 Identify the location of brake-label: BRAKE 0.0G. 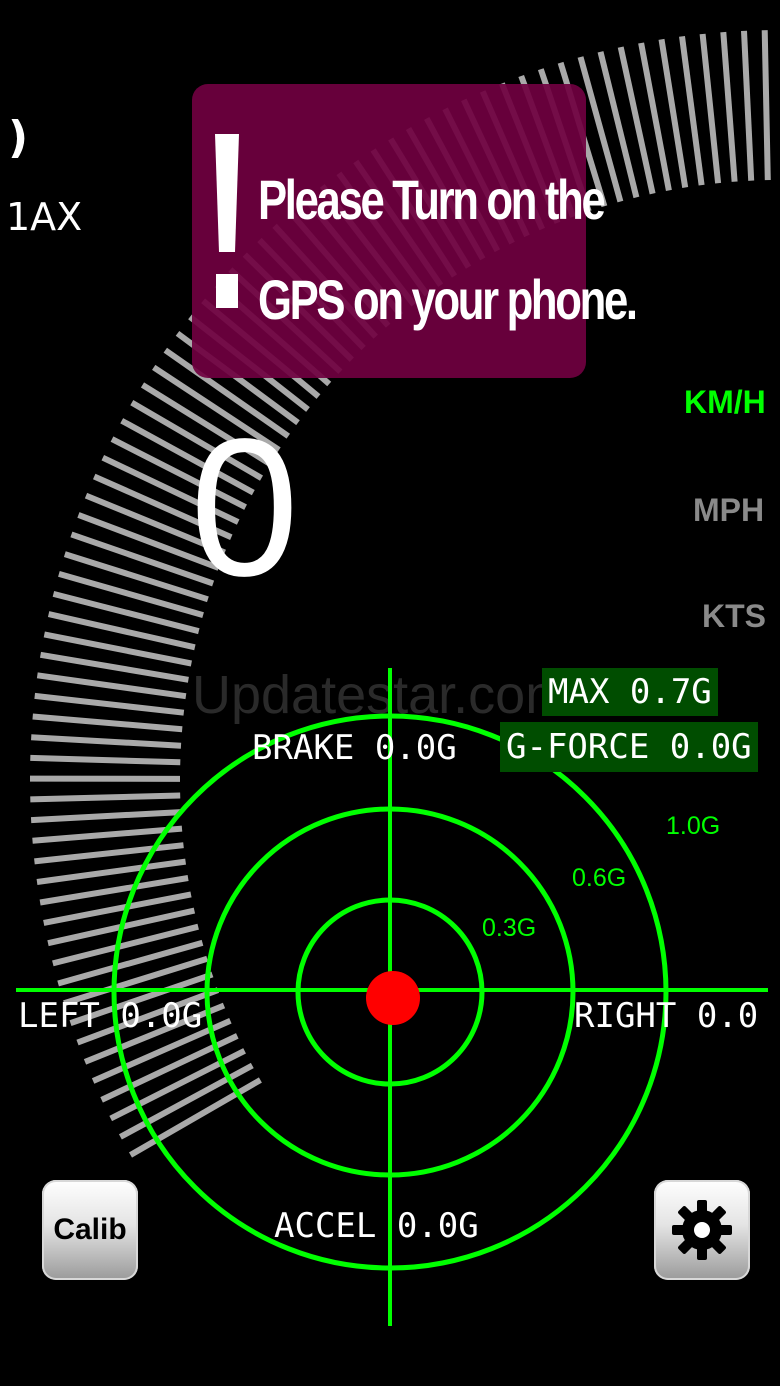
(354, 748).